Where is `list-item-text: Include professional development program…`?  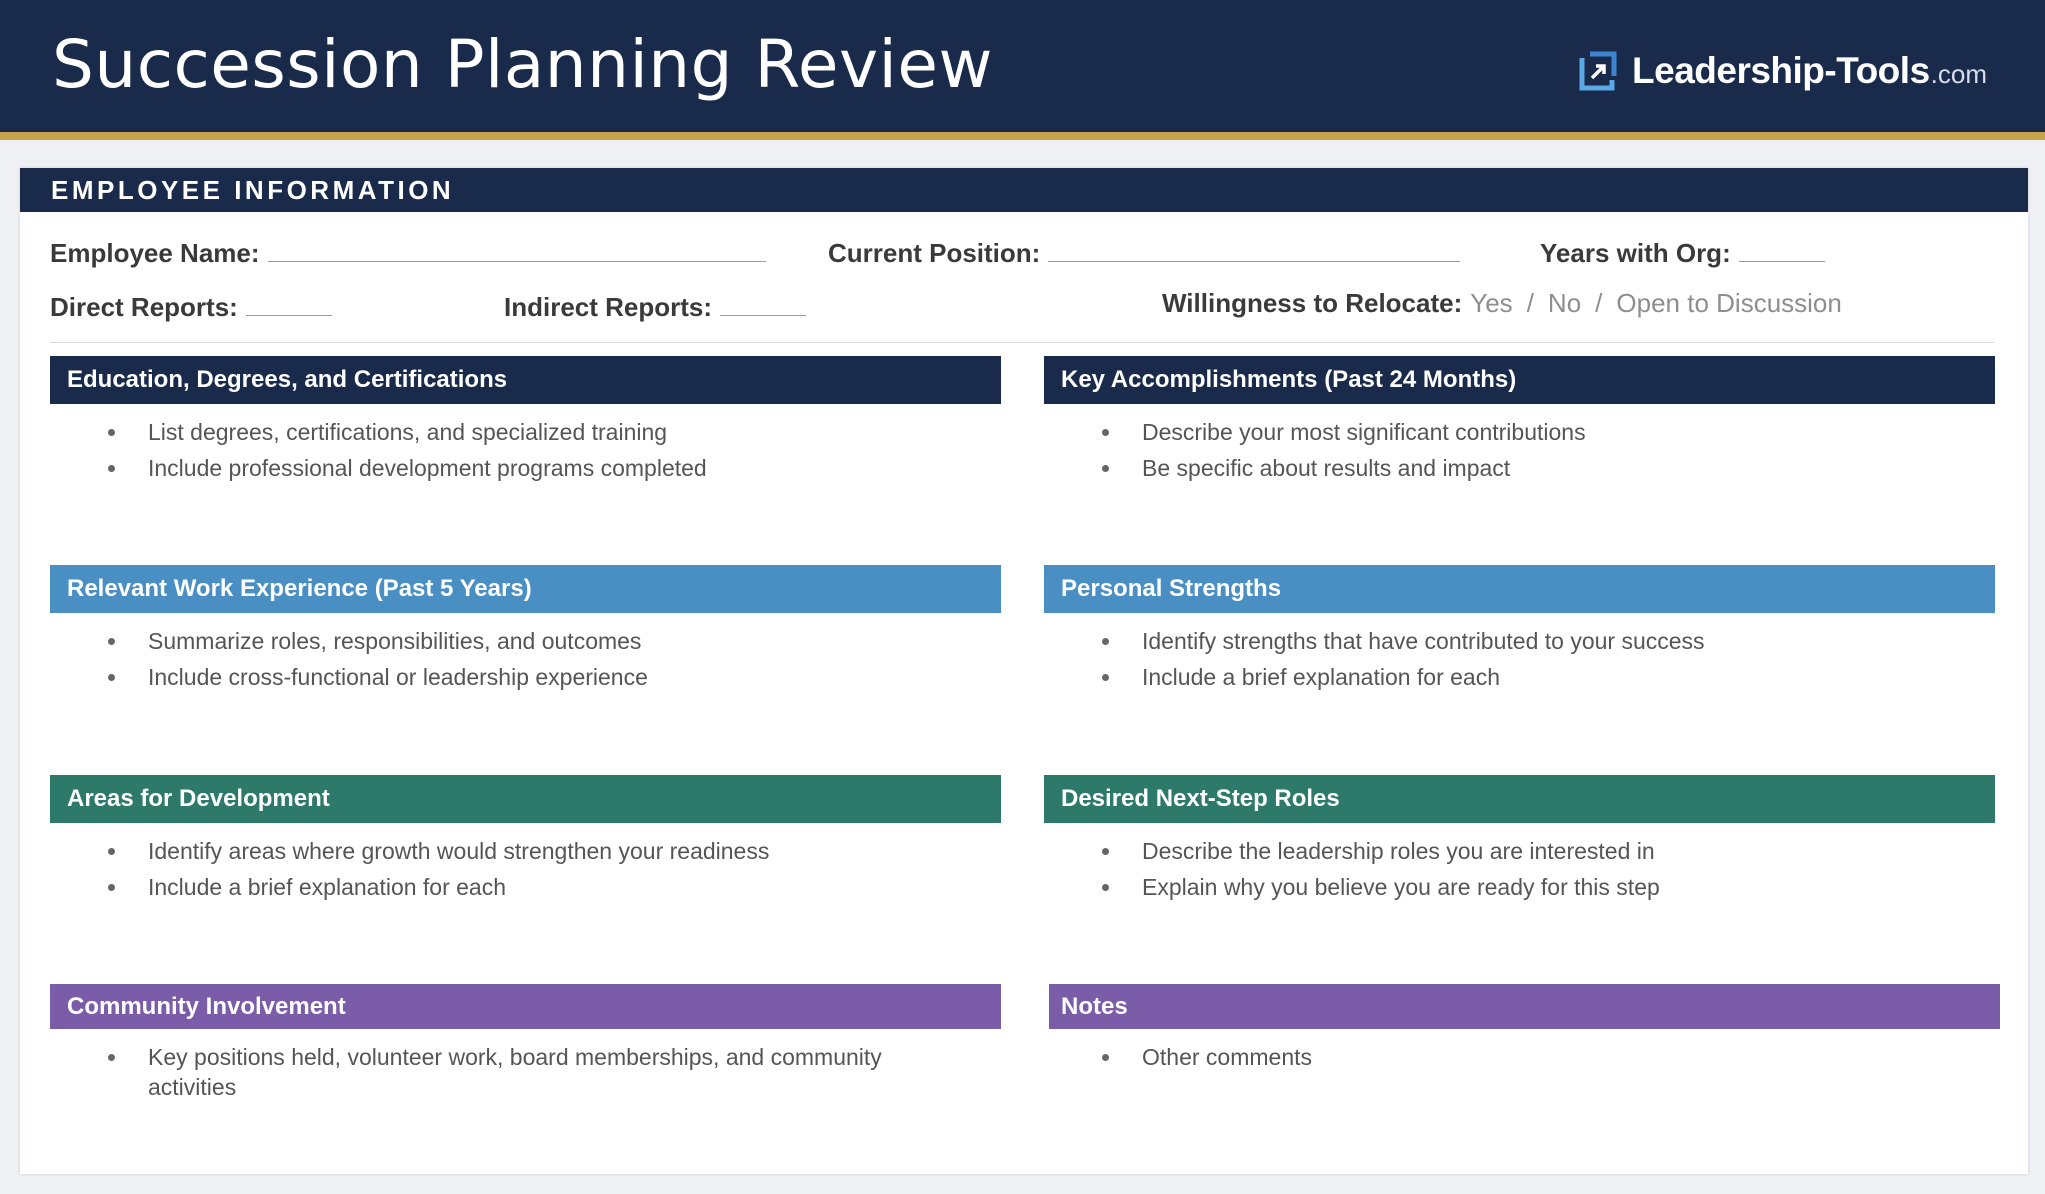 list-item-text: Include professional development program… is located at coordinates (427, 468).